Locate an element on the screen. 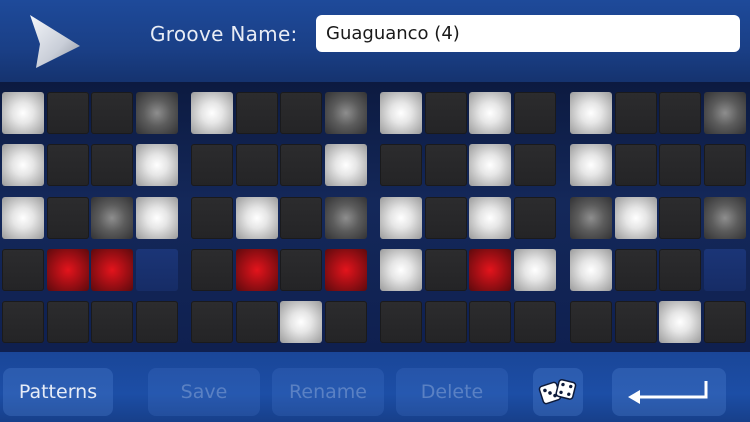 The height and width of the screenshot is (422, 750). groove-name-label: Groove Name: is located at coordinates (224, 34).